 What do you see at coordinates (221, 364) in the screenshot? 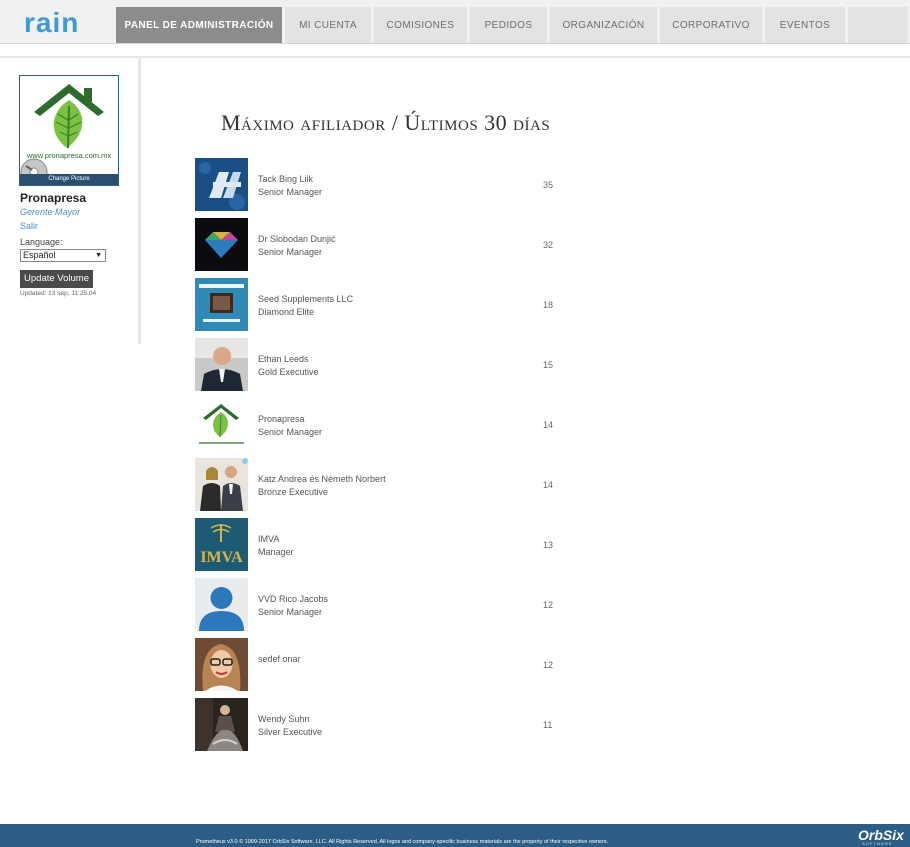
I see `person-photo` at bounding box center [221, 364].